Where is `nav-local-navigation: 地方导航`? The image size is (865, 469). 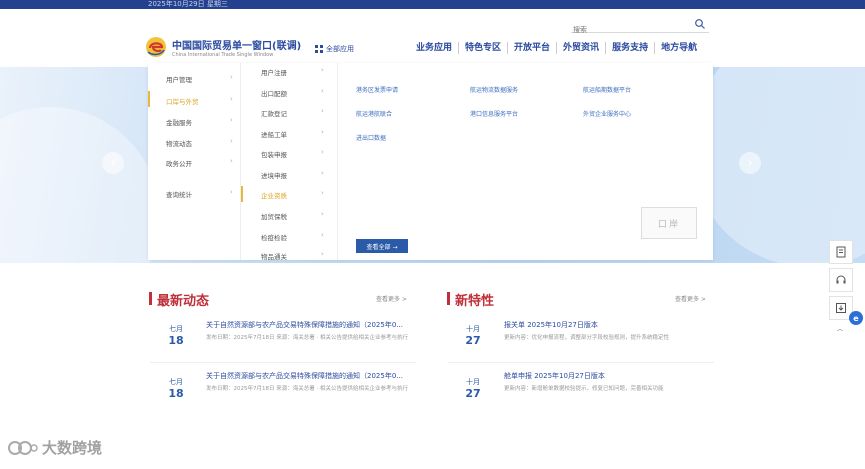
nav-local-navigation: 地方导航 is located at coordinates (678, 48).